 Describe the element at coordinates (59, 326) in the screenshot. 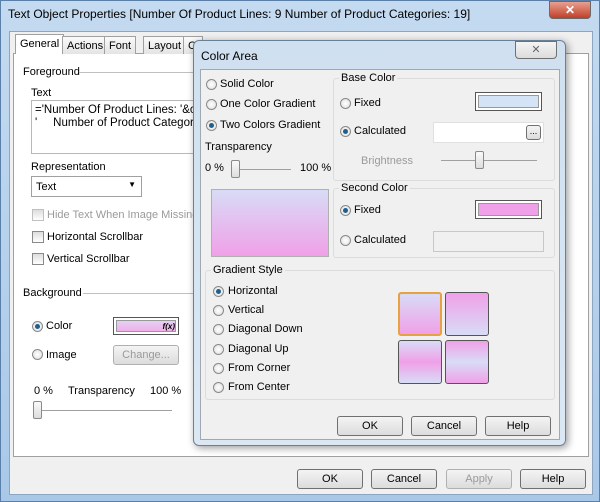

I see `color-label: Color` at that location.